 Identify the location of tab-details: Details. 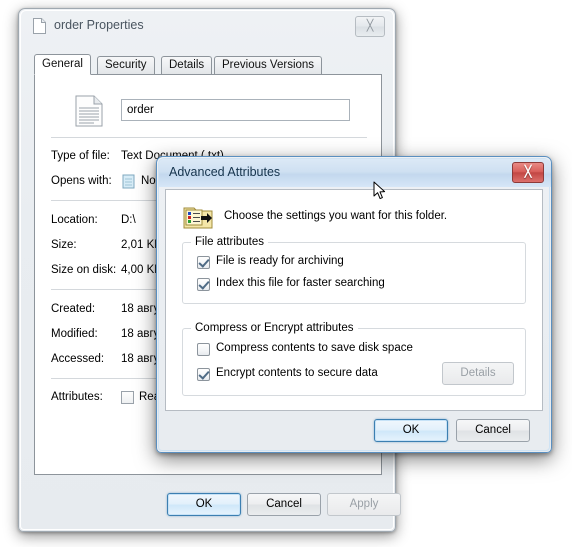
(187, 65).